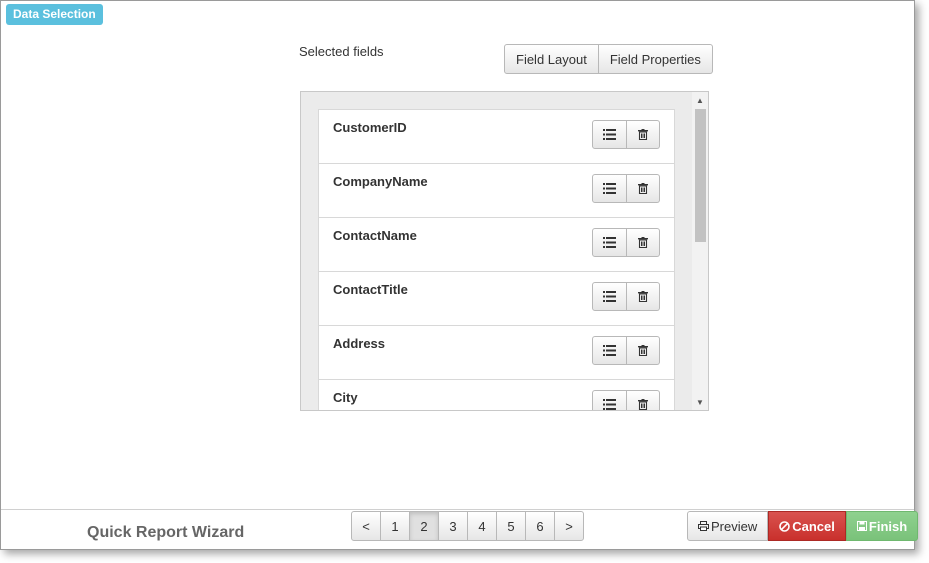 This screenshot has width=929, height=563. What do you see at coordinates (496, 245) in the screenshot?
I see `field-row: ContactName` at bounding box center [496, 245].